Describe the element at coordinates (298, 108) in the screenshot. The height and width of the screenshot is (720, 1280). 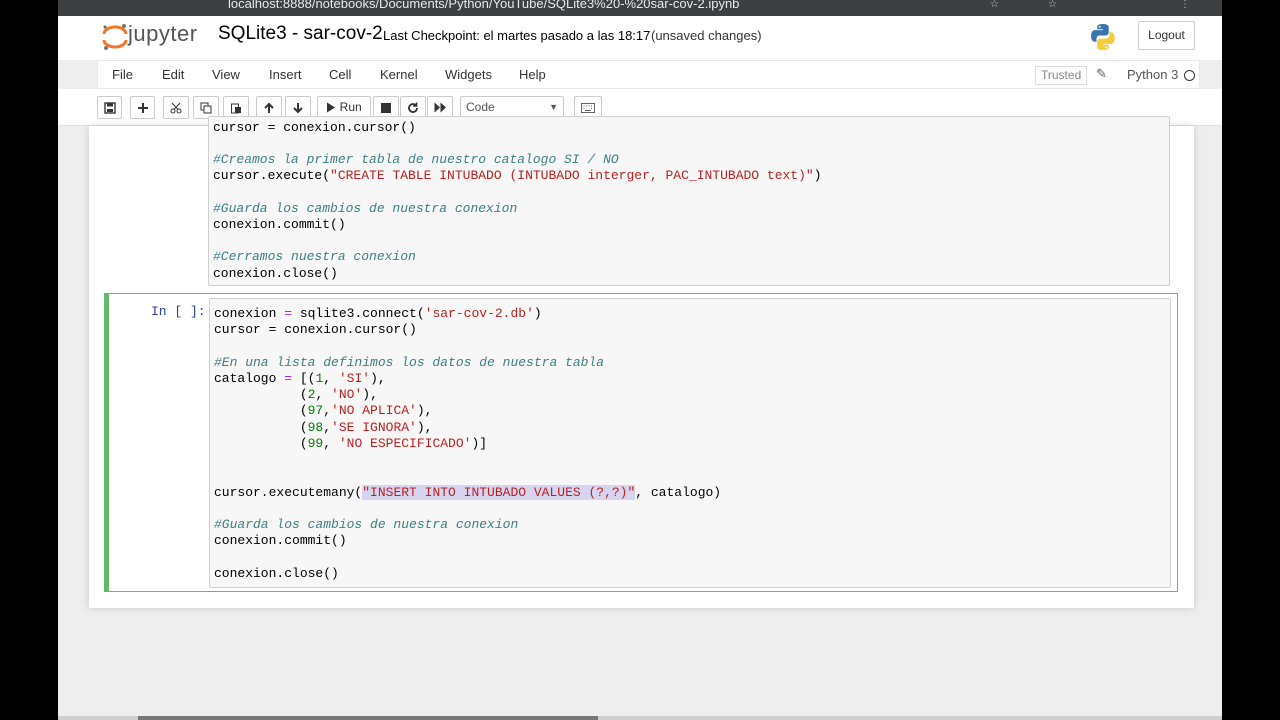
I see `arrow-down-icon` at that location.